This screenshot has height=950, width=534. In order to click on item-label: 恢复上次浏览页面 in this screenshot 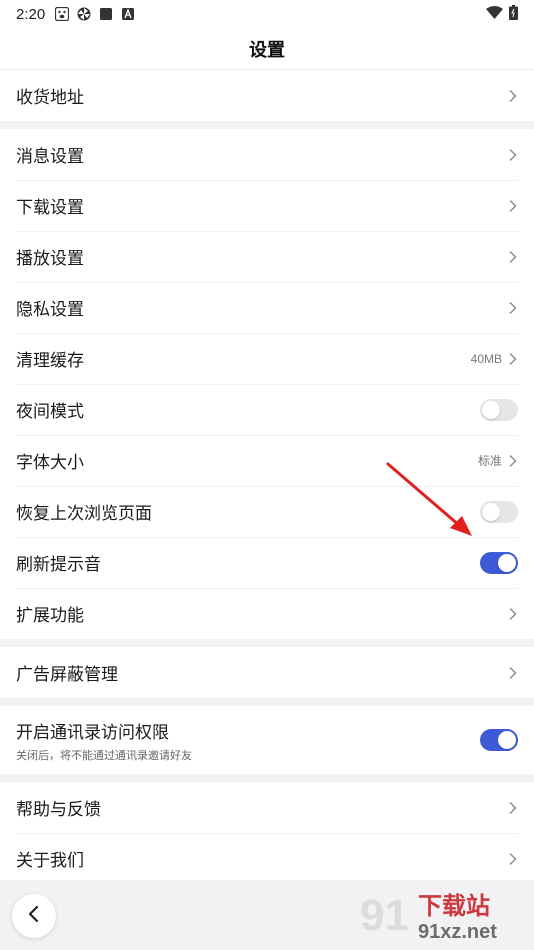, I will do `click(84, 513)`.